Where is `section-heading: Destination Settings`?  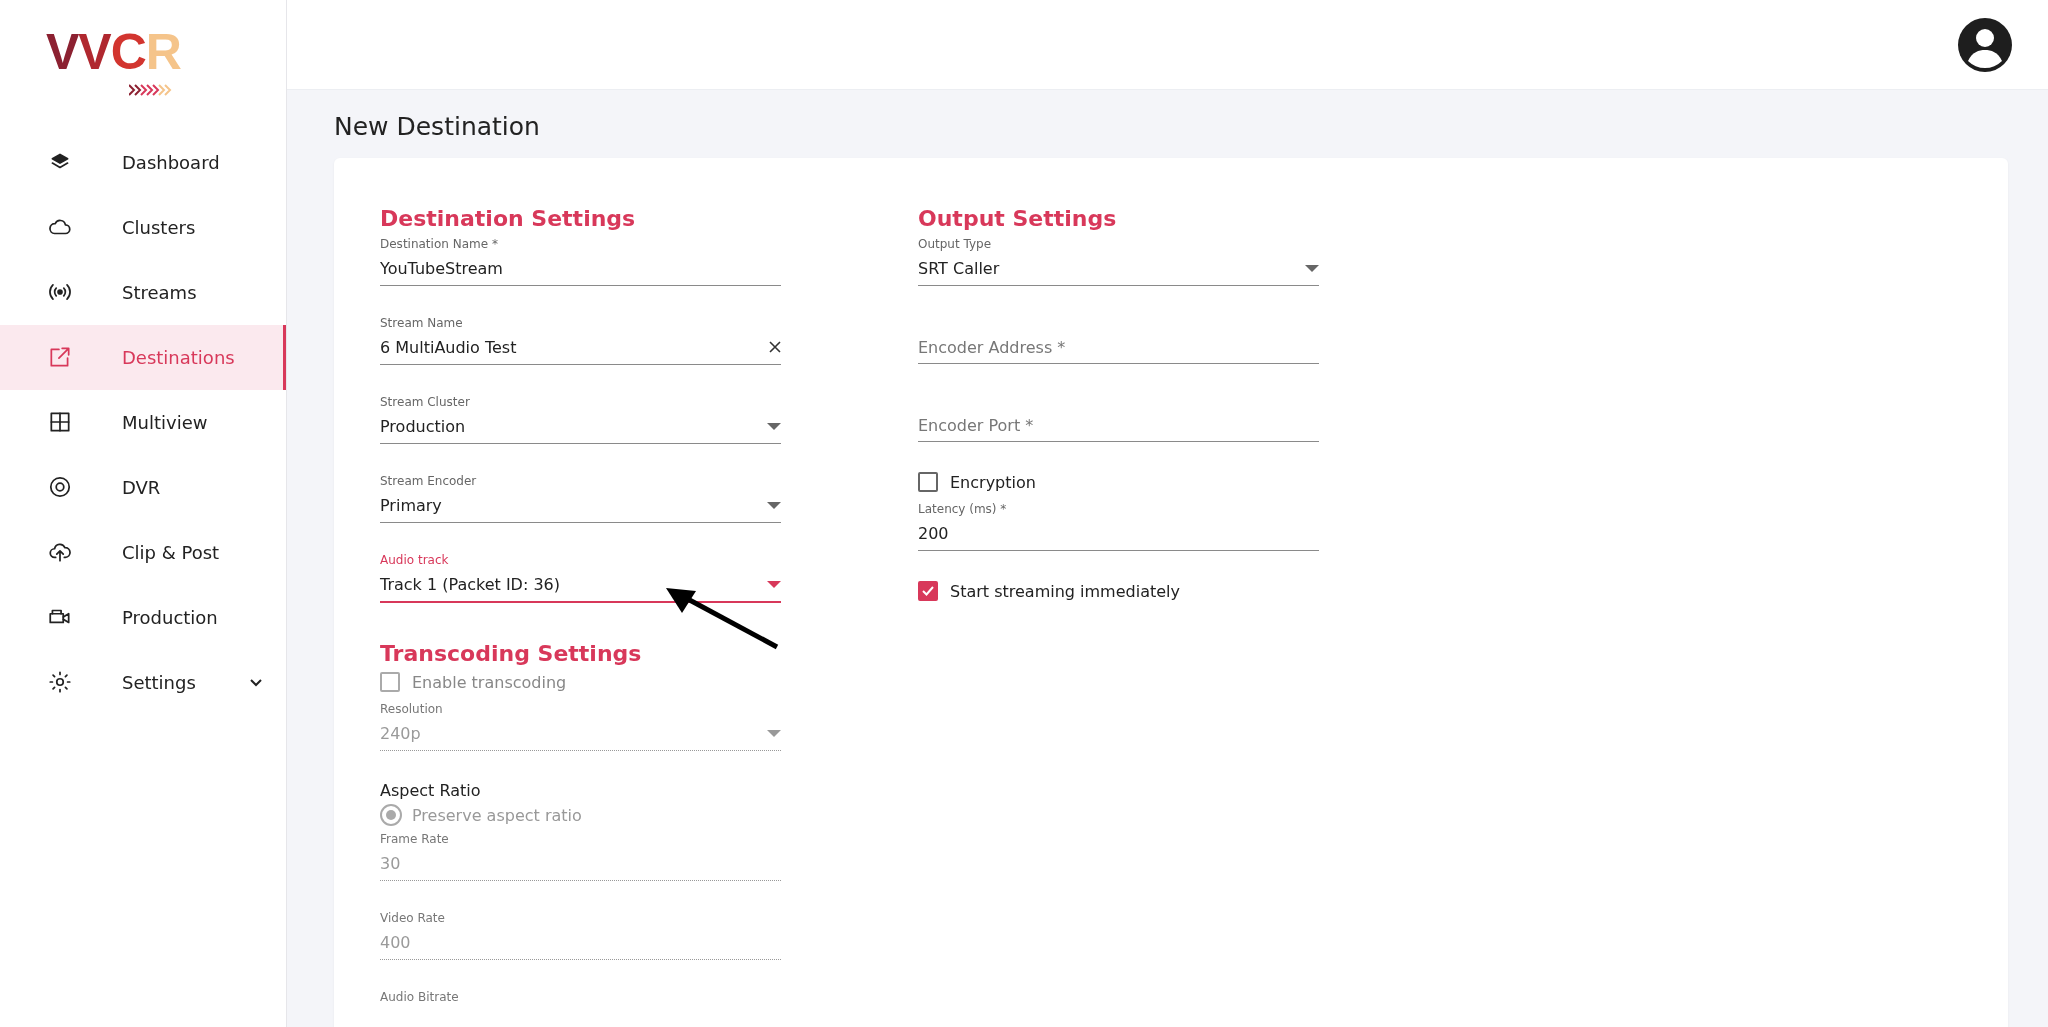 section-heading: Destination Settings is located at coordinates (508, 218).